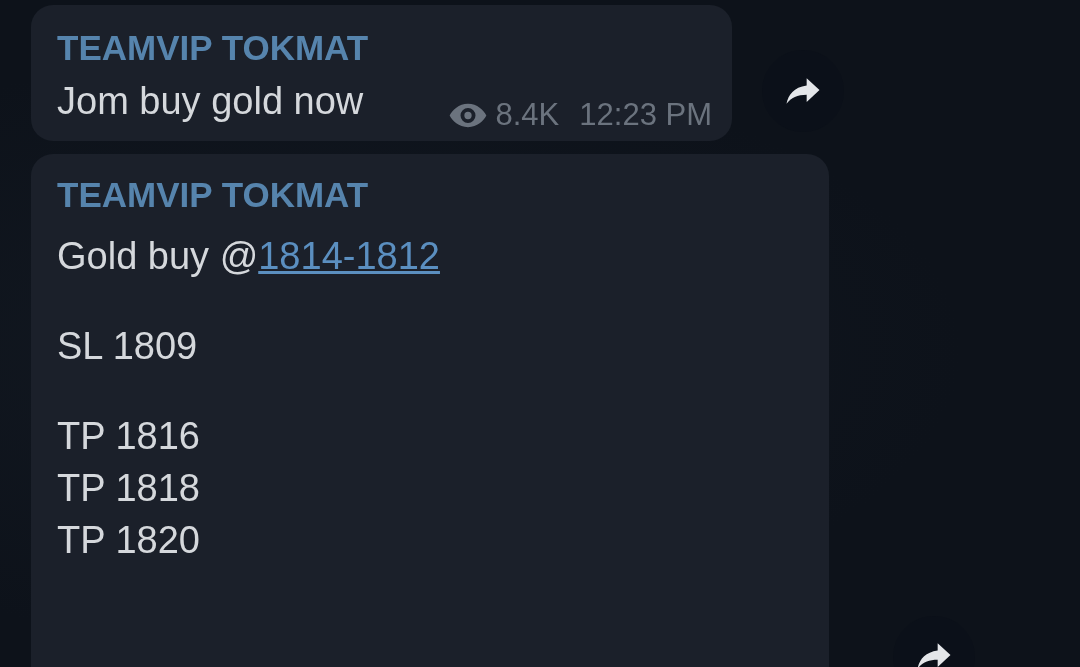  I want to click on views-icon, so click(467, 115).